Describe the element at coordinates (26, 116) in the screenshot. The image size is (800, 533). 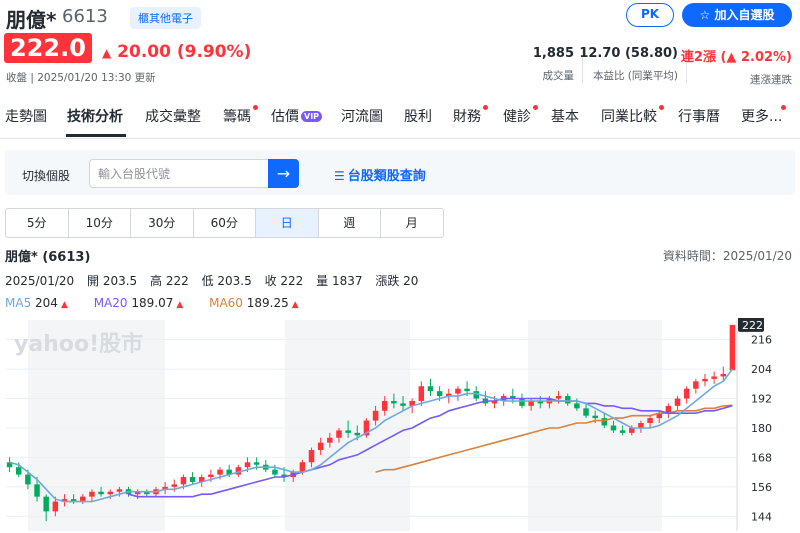
I see `tab-trend: 走勢圖` at that location.